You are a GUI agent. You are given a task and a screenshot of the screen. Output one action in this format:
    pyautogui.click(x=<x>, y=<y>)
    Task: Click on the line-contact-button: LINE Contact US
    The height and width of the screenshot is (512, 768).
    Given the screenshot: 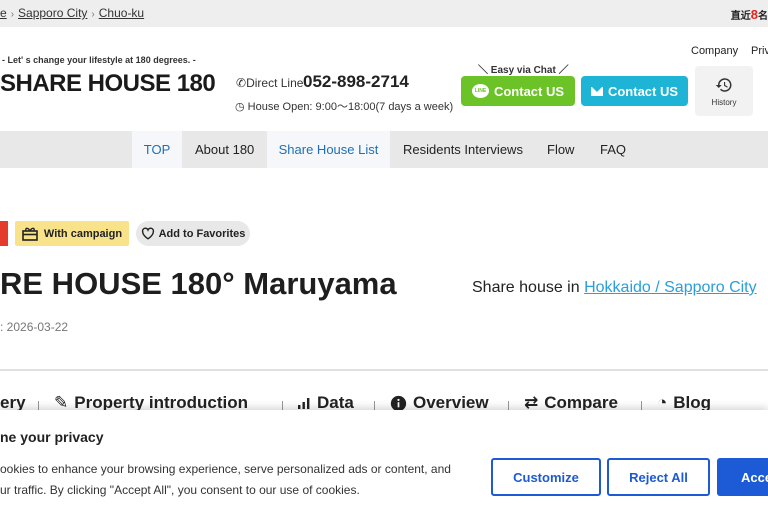 What is the action you would take?
    pyautogui.click(x=518, y=91)
    